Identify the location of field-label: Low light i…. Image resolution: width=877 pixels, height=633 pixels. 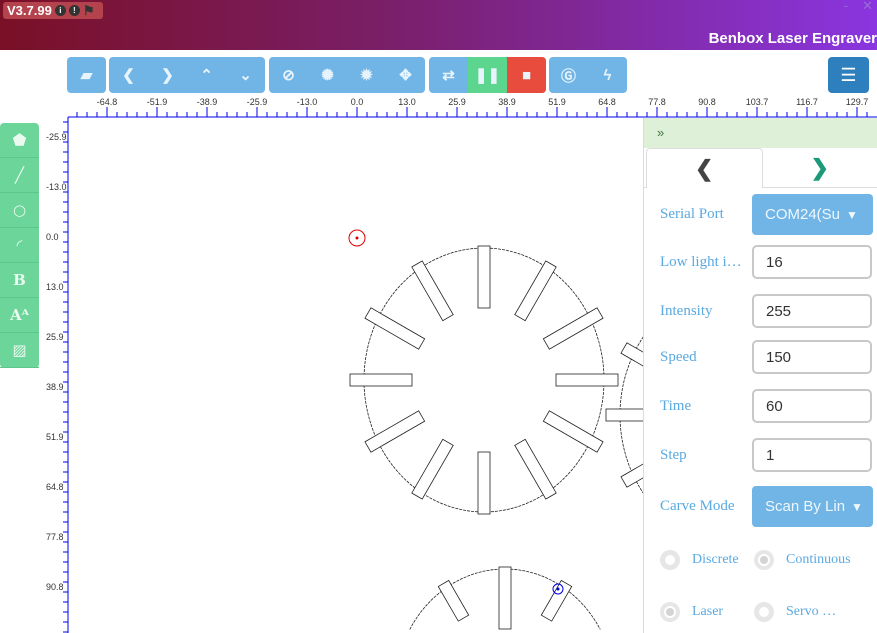
(701, 261).